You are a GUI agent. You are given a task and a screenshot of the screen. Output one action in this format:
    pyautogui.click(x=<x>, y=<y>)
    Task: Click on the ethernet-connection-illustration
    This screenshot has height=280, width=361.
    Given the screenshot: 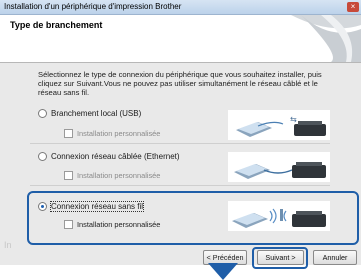 What is the action you would take?
    pyautogui.click(x=279, y=167)
    